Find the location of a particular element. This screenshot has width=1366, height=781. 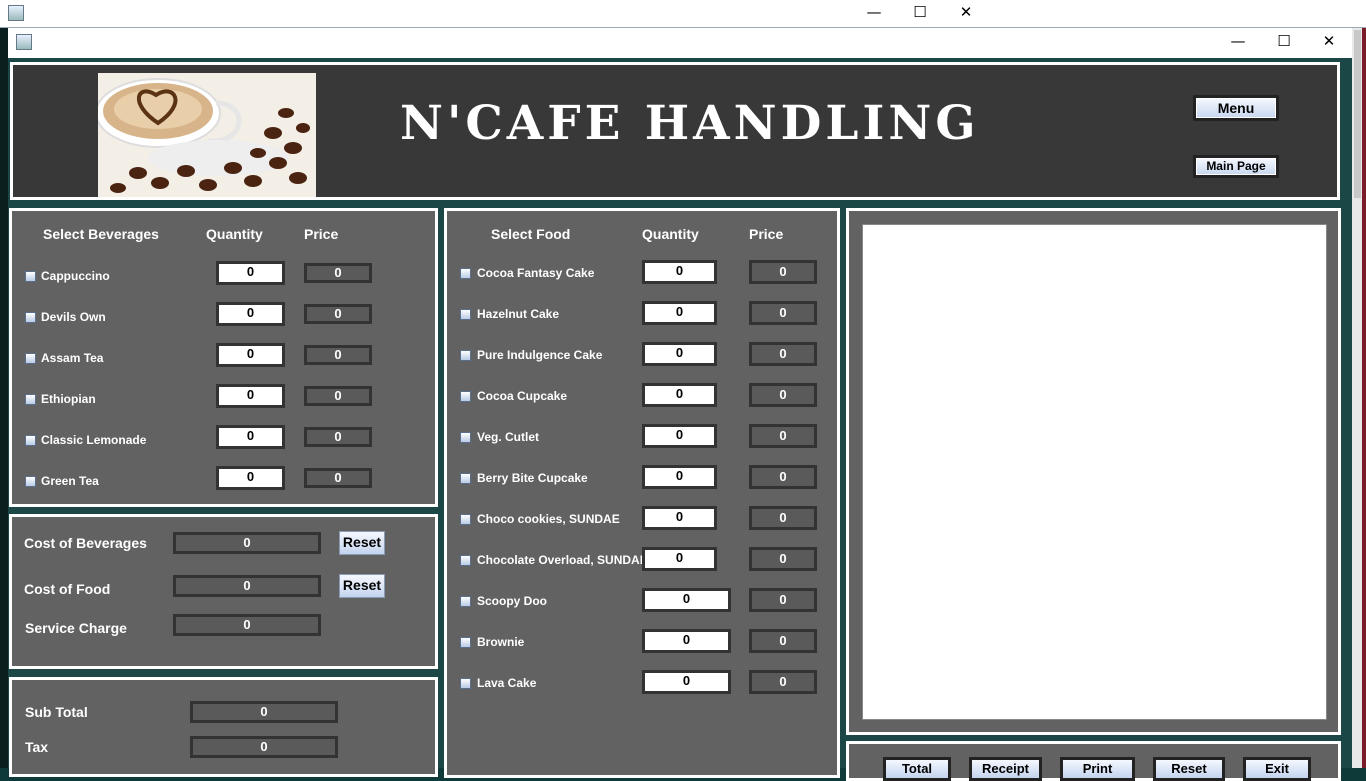

beverages-quantity-header: Quantity is located at coordinates (234, 234).